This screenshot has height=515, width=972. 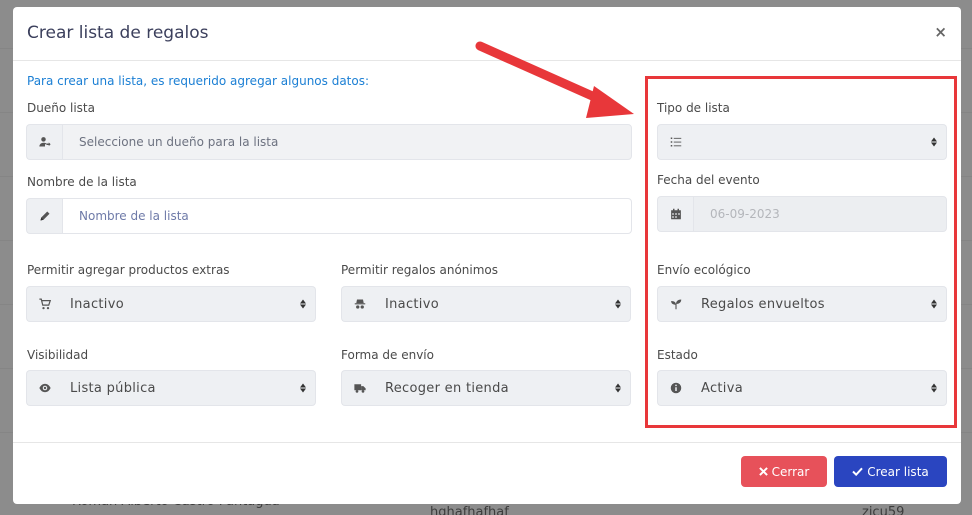 I want to click on anonymous-gifts-field: Inactivo, so click(x=486, y=304).